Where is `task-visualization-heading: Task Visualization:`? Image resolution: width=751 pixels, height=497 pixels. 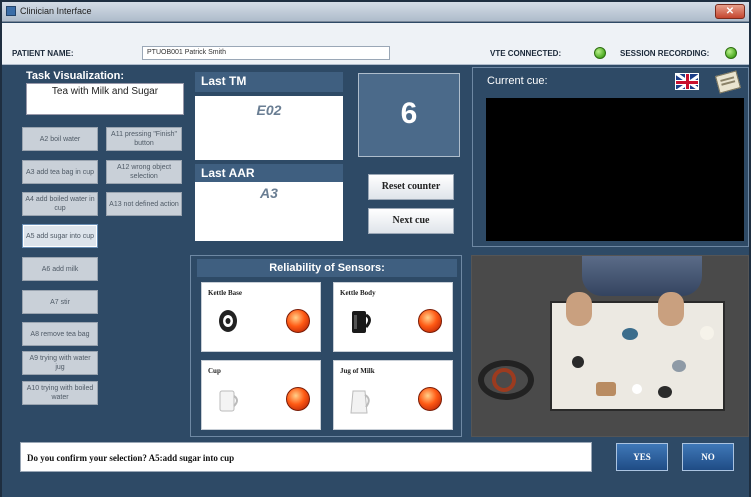 task-visualization-heading: Task Visualization: is located at coordinates (75, 76).